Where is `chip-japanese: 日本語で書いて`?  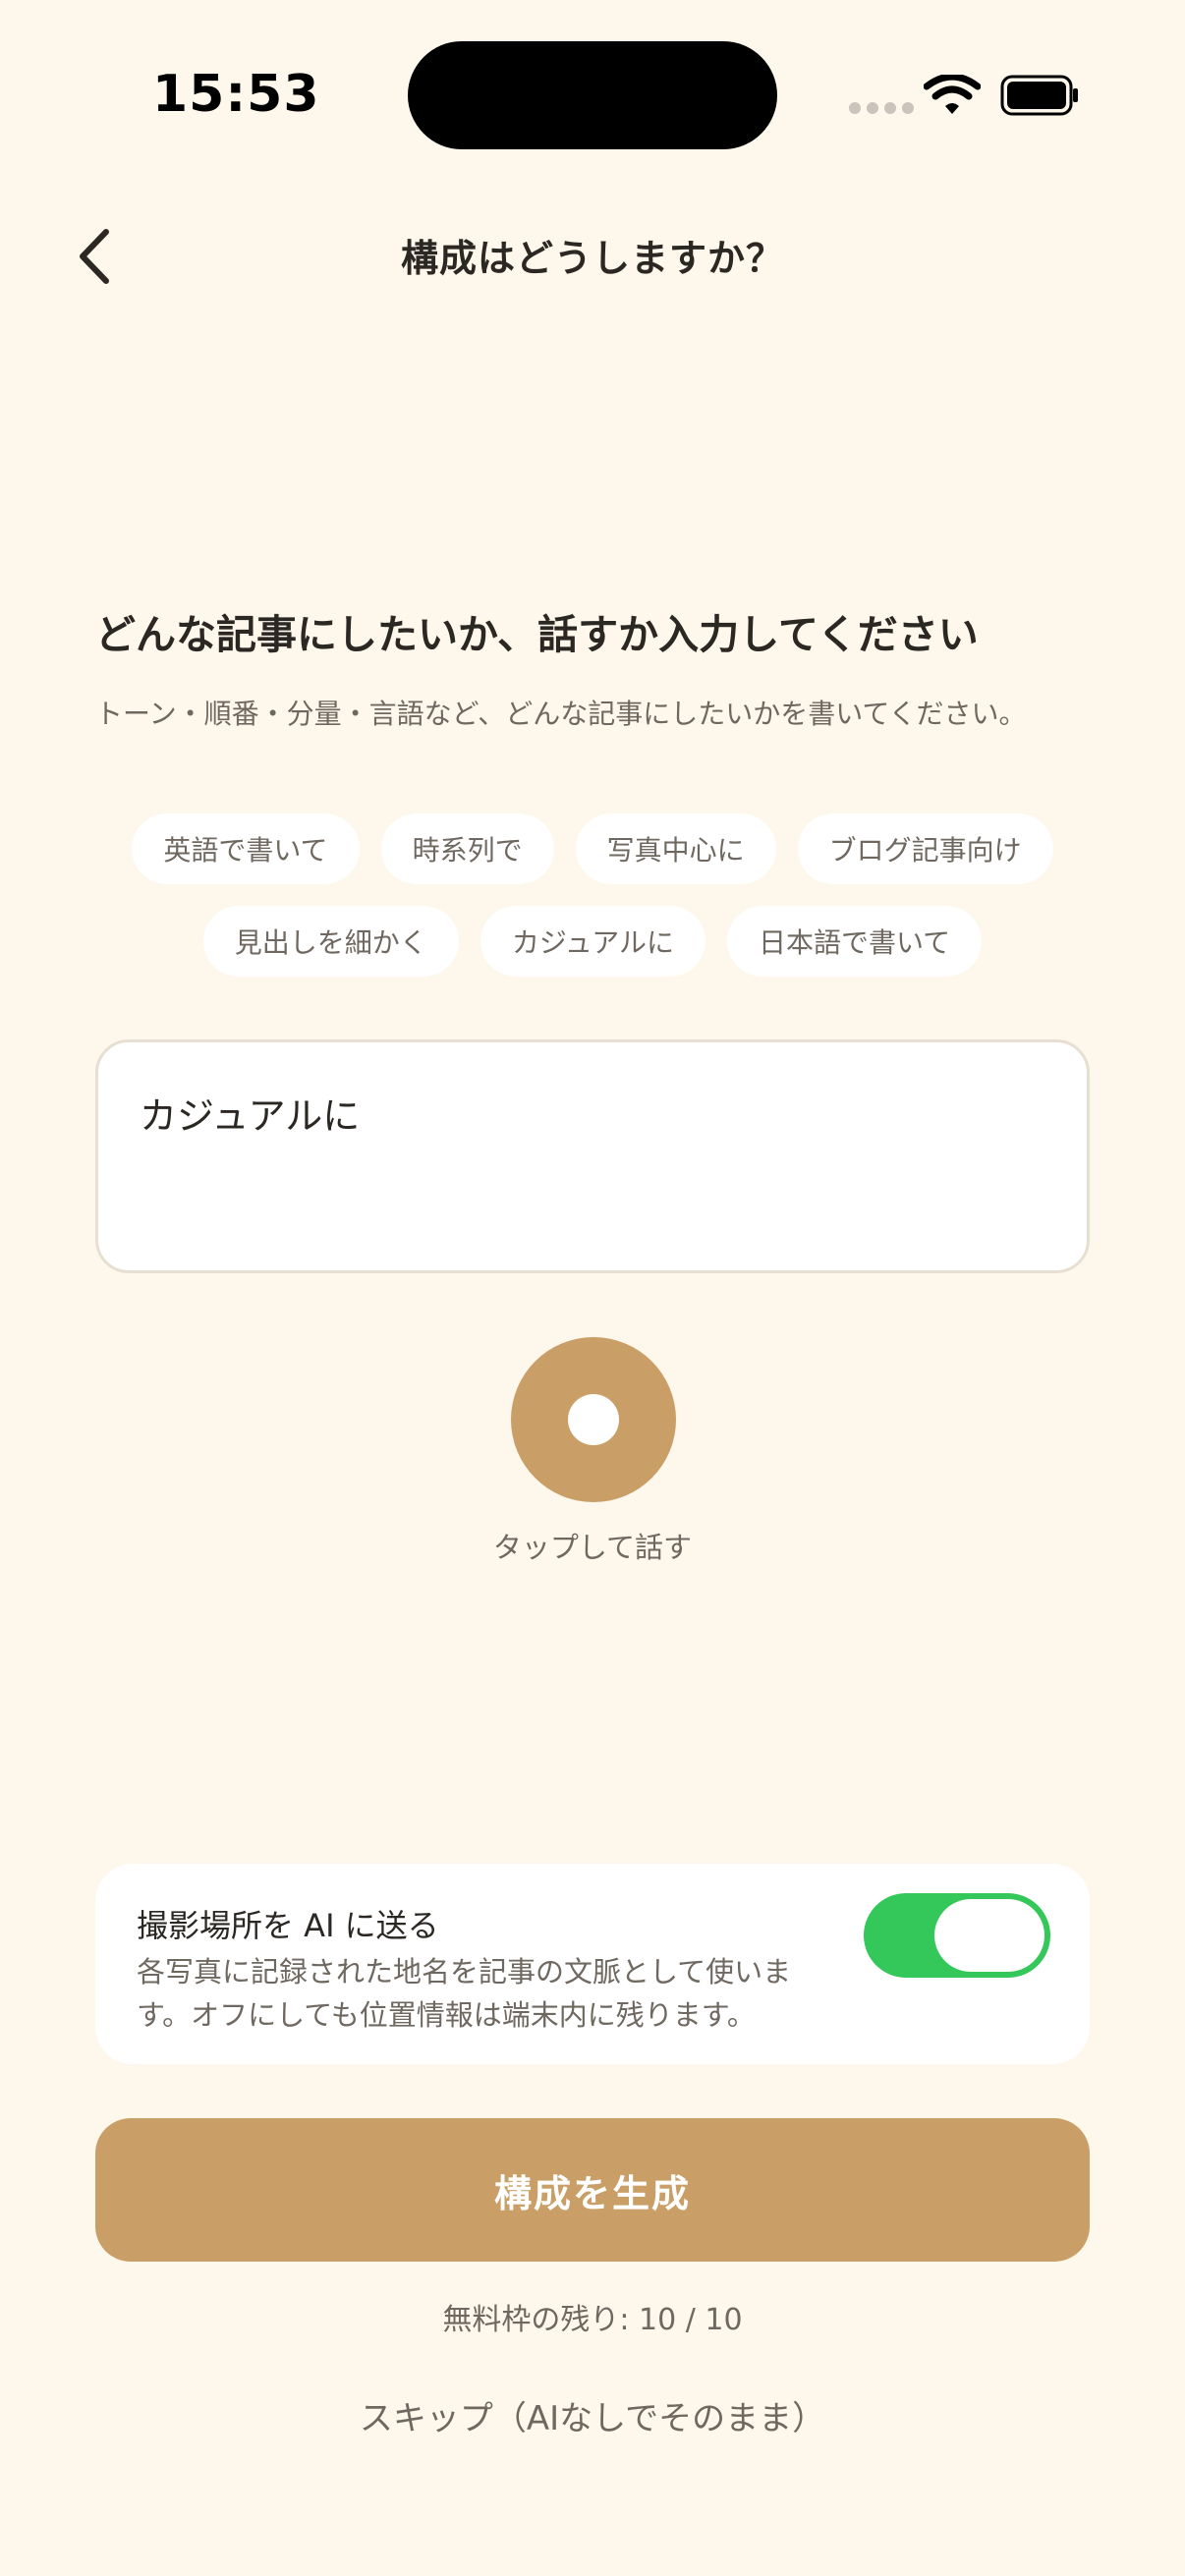 chip-japanese: 日本語で書いて is located at coordinates (855, 941).